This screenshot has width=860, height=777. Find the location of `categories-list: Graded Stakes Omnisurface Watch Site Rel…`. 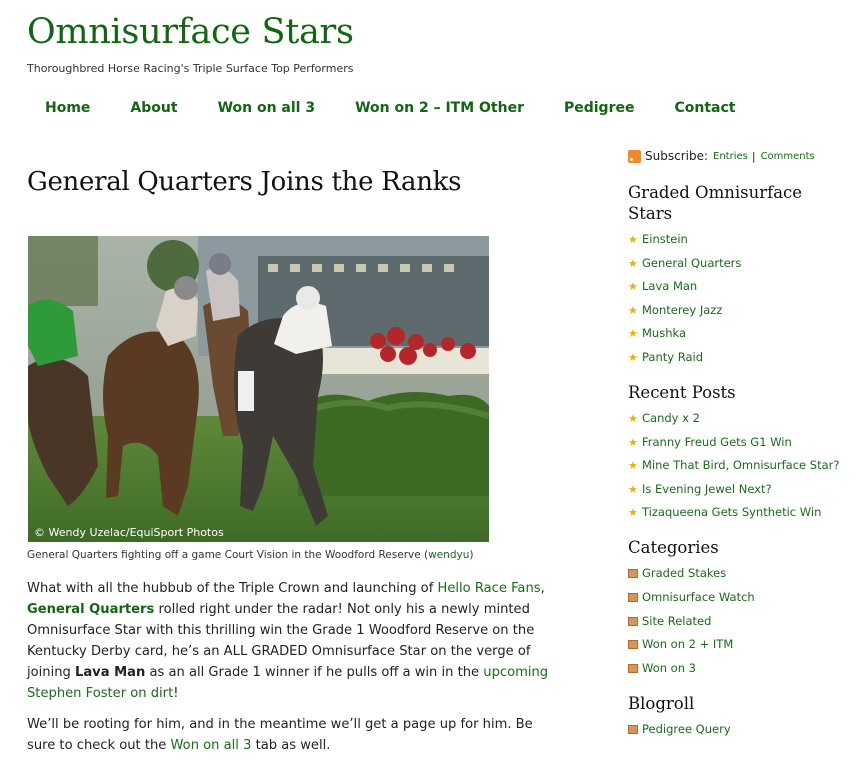

categories-list: Graded Stakes Omnisurface Watch Site Rel… is located at coordinates (738, 620).